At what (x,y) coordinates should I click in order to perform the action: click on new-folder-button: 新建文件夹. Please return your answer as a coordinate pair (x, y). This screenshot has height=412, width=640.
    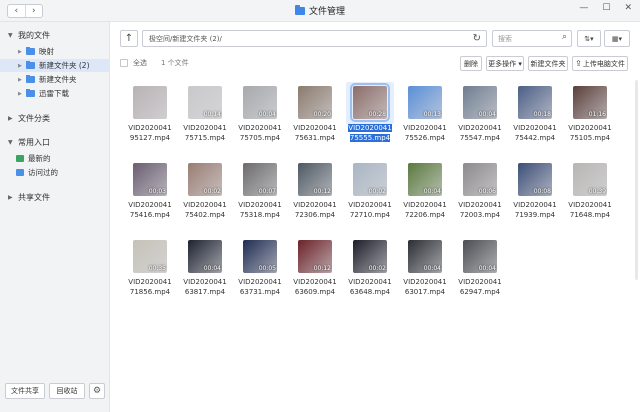
    Looking at the image, I should click on (548, 63).